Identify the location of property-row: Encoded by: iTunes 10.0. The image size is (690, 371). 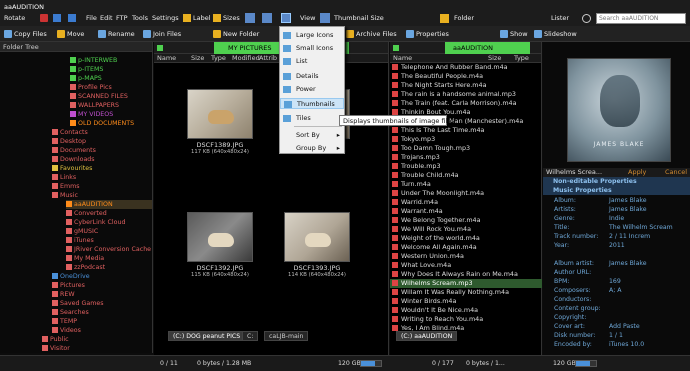
(616, 344).